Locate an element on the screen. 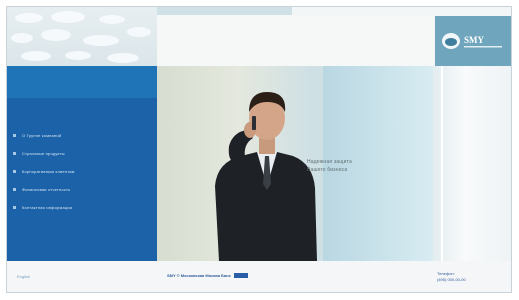  copyright-label: SMY © Московская Москва Банк is located at coordinates (199, 275).